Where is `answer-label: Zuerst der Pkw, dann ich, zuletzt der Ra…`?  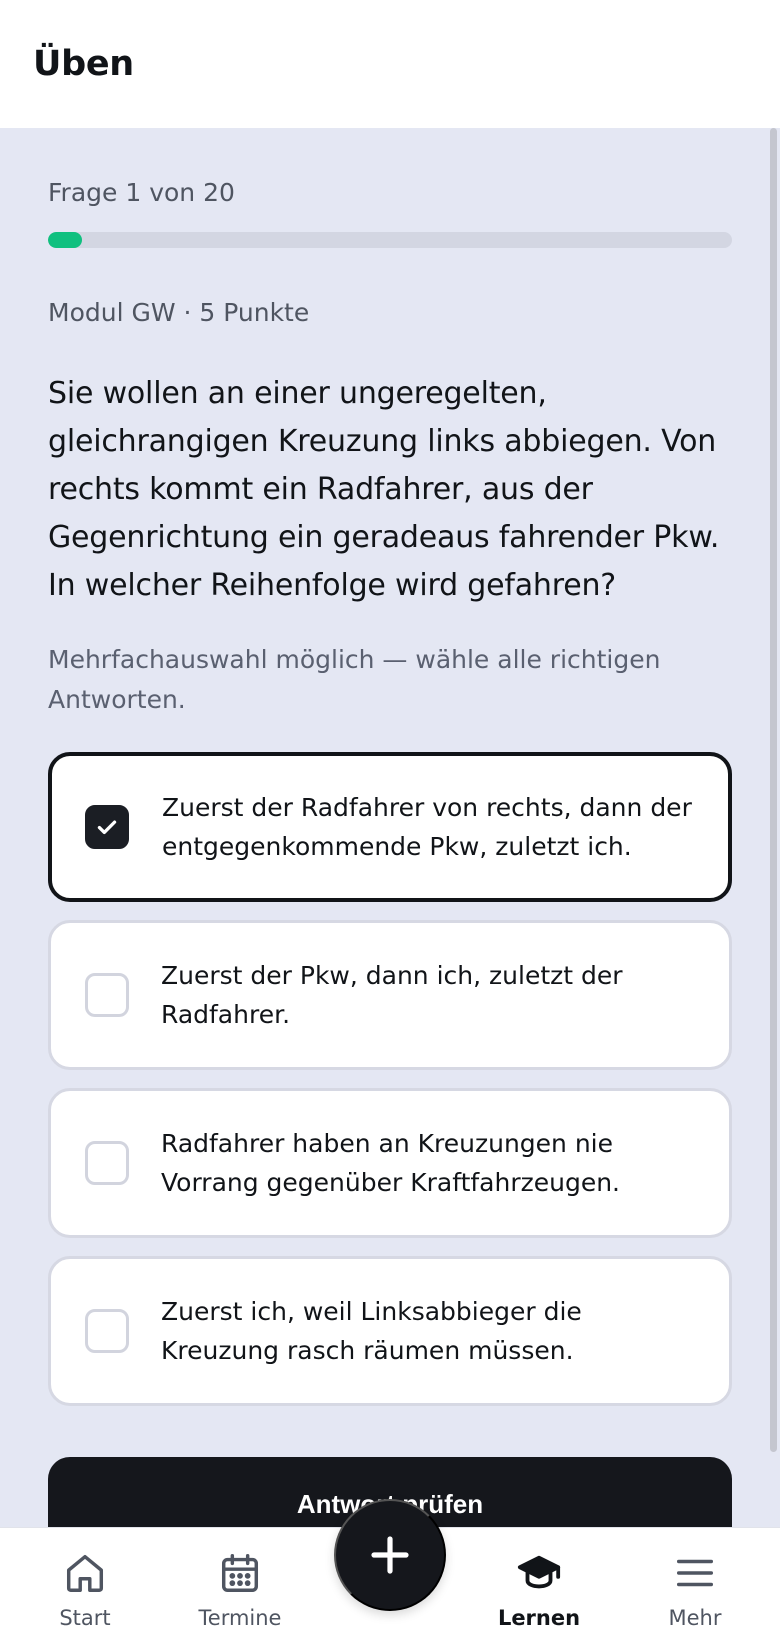
answer-label: Zuerst der Pkw, dann ich, zuletzt der Ra… is located at coordinates (392, 995).